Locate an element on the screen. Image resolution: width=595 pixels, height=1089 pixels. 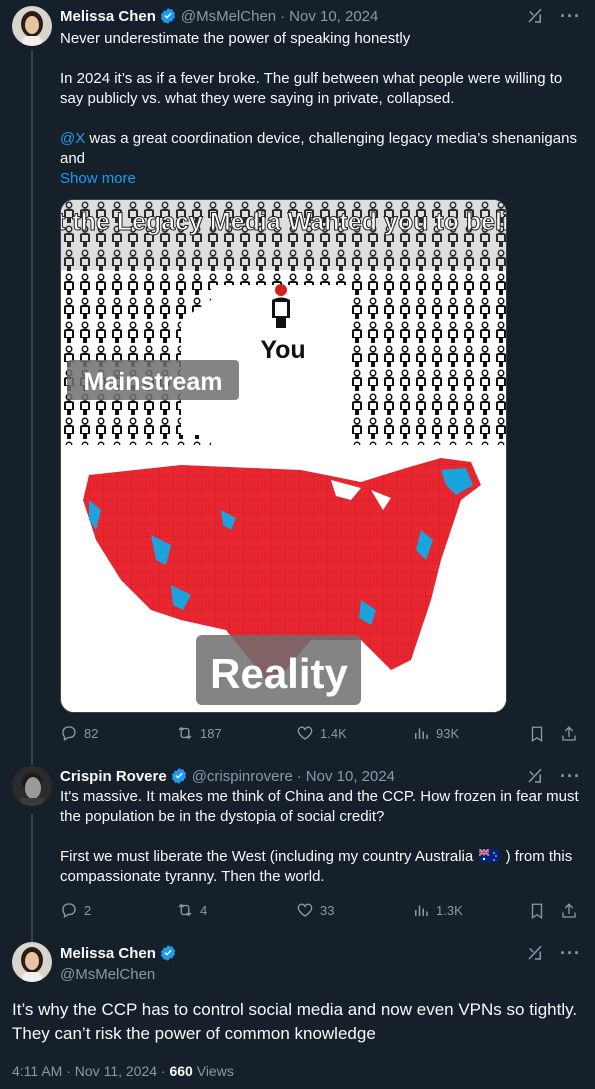
post-date: Nov 11, 2024 is located at coordinates (116, 1071).